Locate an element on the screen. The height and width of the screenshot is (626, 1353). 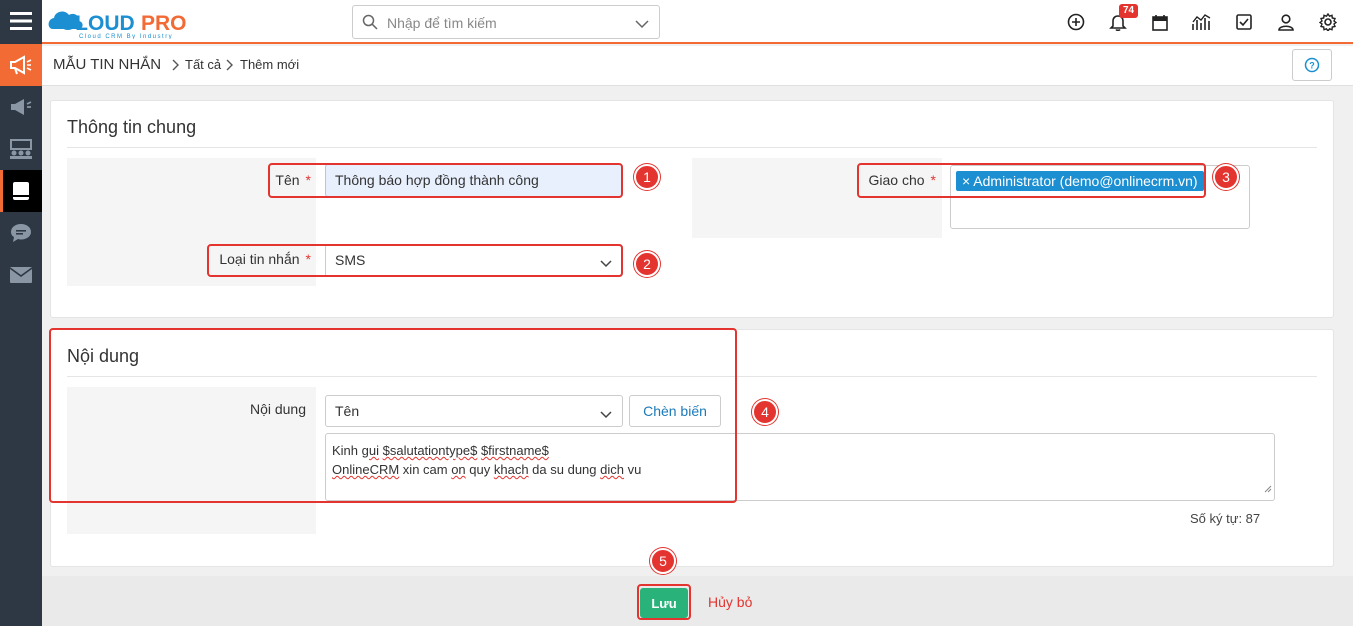
form-footer: Lưu Hủy bỏ is located at coordinates (697, 601).